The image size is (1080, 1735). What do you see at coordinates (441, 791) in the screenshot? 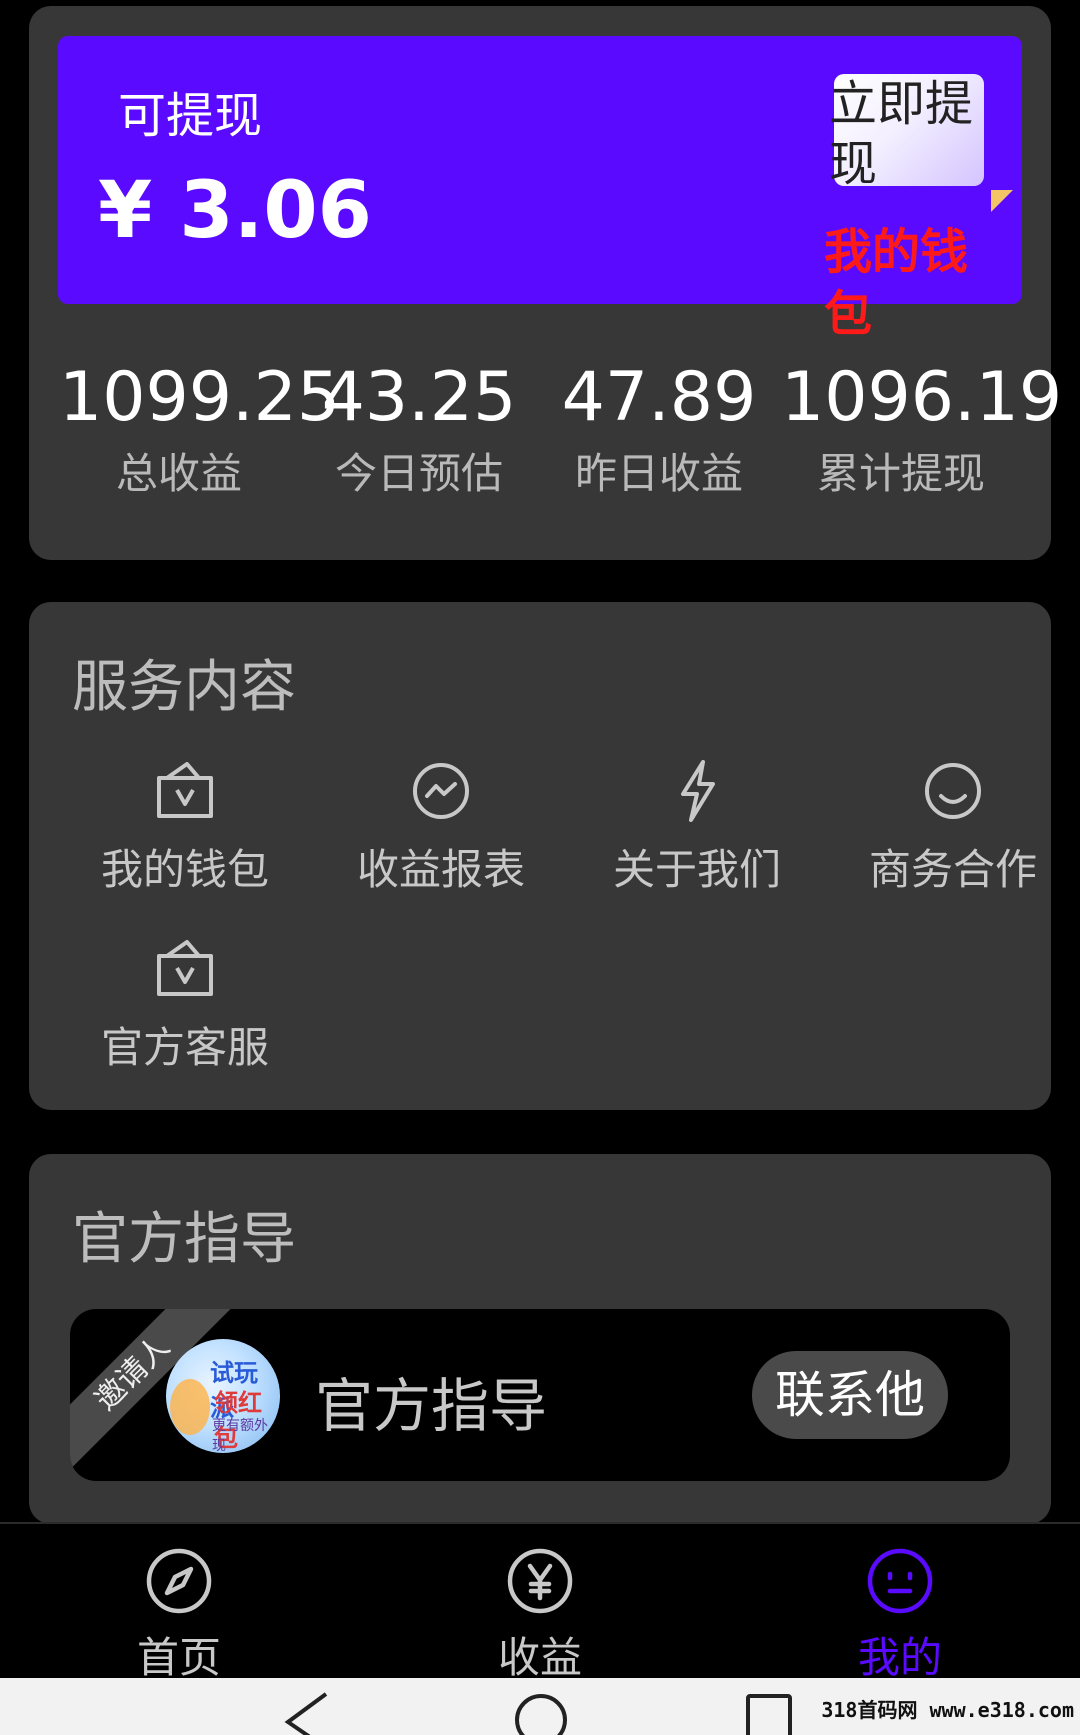
I see `chart-icon` at bounding box center [441, 791].